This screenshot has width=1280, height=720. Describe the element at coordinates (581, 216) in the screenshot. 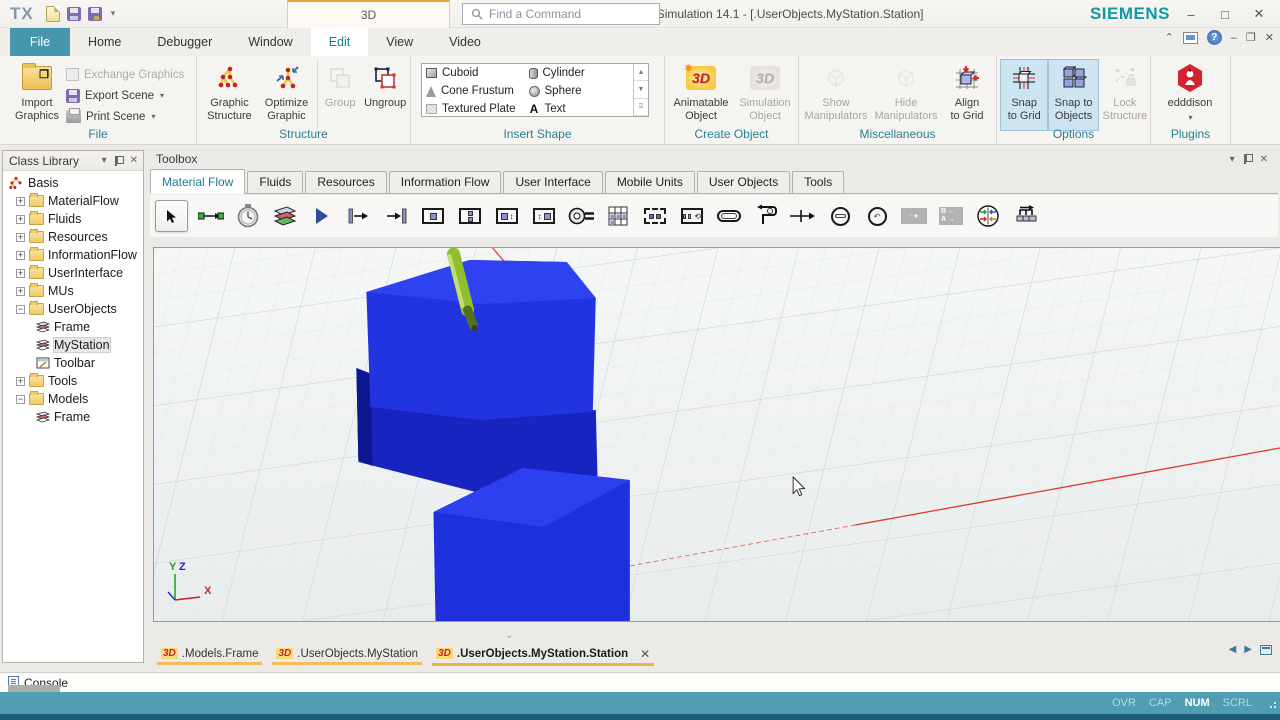

I see `tool-pick-and-place` at that location.